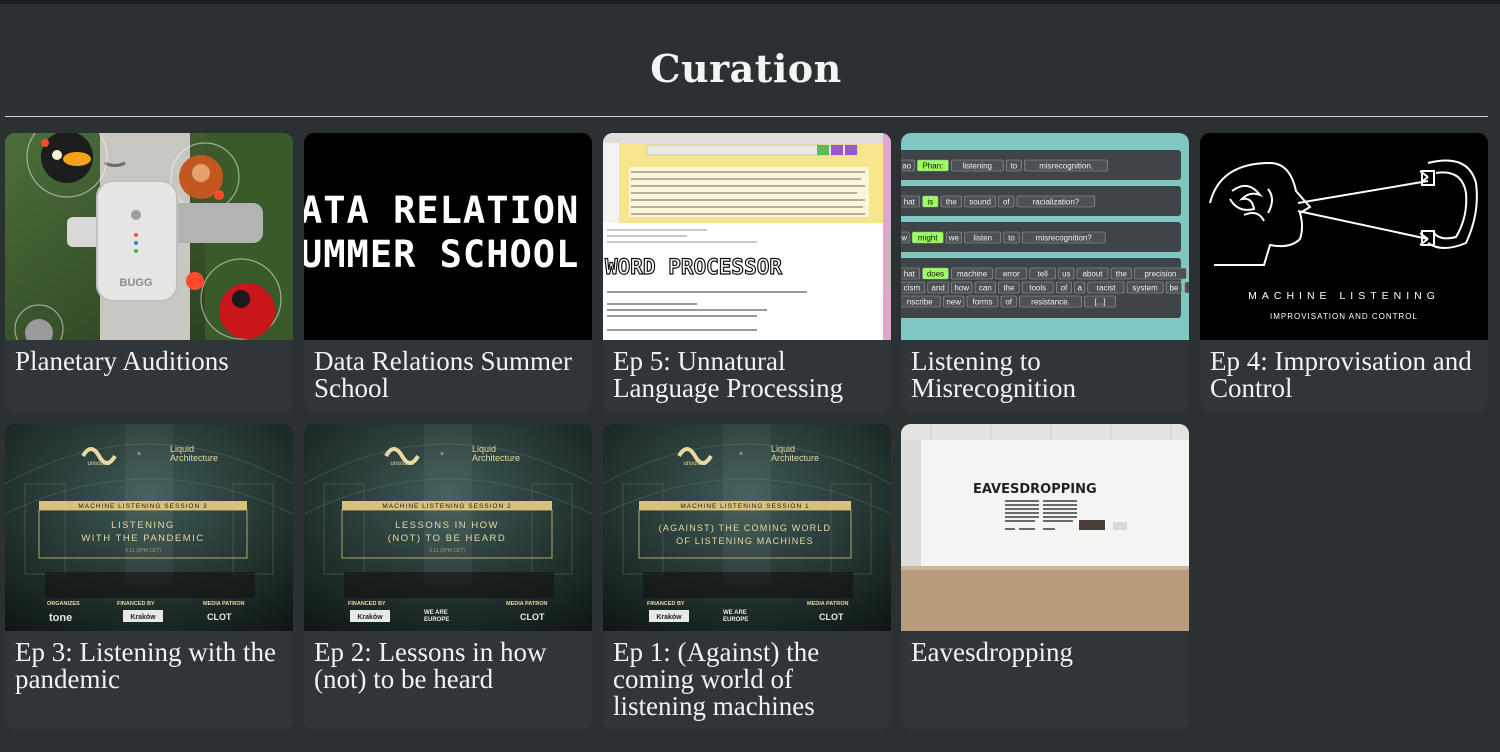  What do you see at coordinates (122, 361) in the screenshot?
I see `card-title: Planetary Auditions` at bounding box center [122, 361].